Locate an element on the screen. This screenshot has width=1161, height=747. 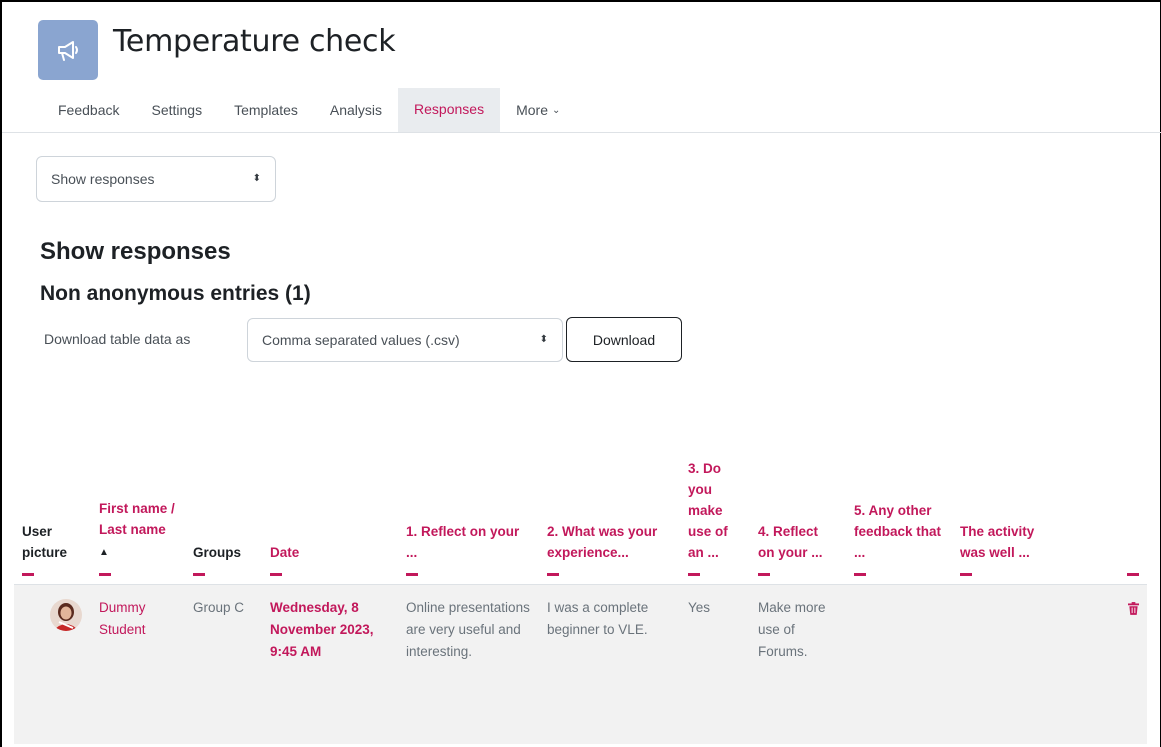
cell-date: Wednesday, 8 November 2023, 9:45 AM is located at coordinates (330, 664).